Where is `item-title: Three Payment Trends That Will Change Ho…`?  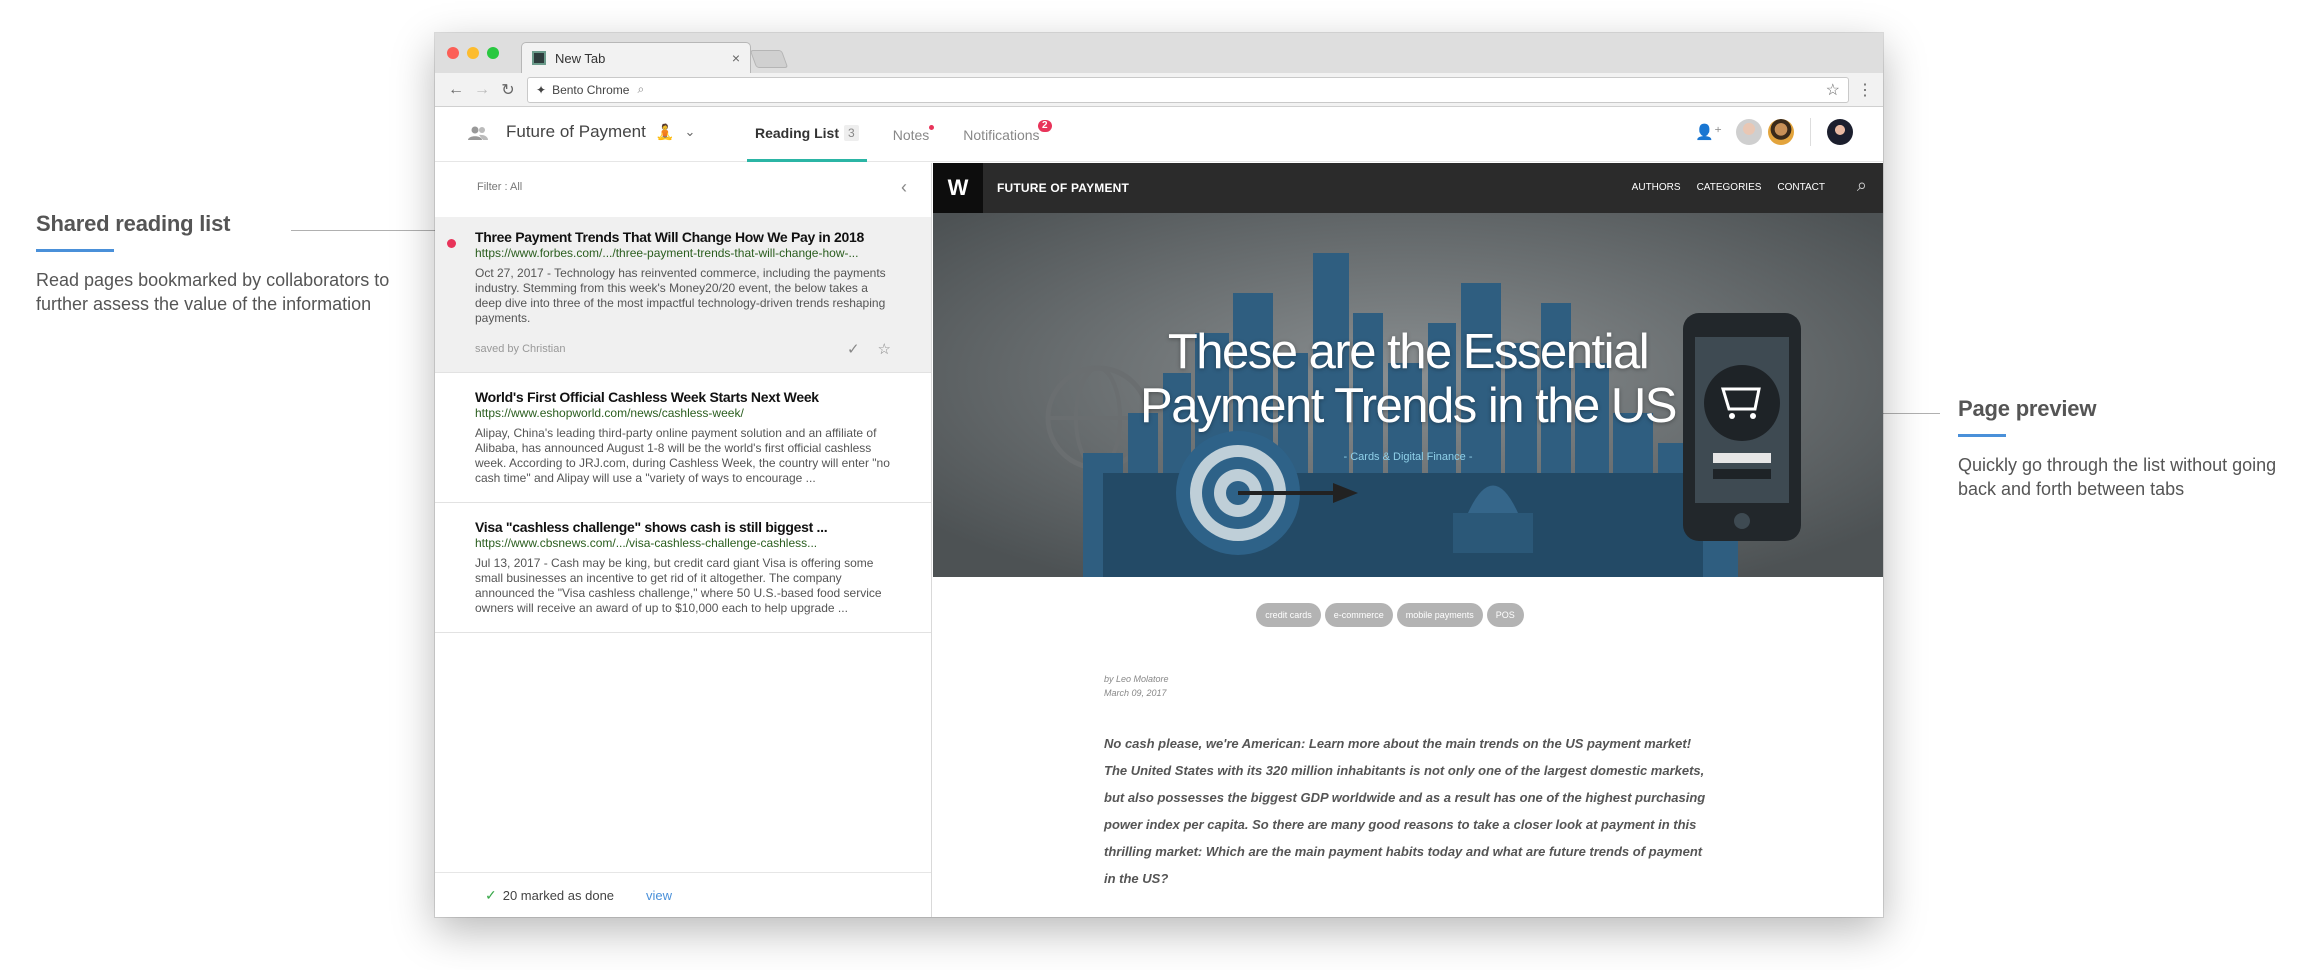
item-title: Three Payment Trends That Will Change Ho… is located at coordinates (669, 237).